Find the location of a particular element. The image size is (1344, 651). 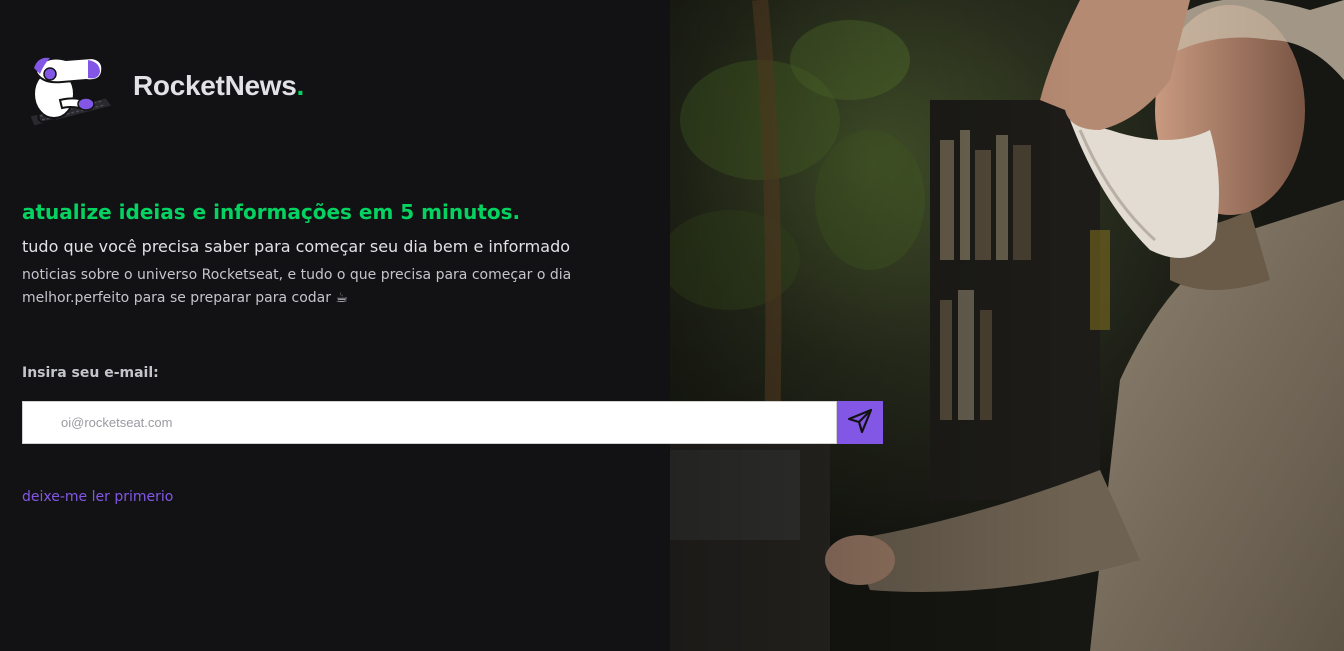

brand-name: RocketNews is located at coordinates (215, 85).